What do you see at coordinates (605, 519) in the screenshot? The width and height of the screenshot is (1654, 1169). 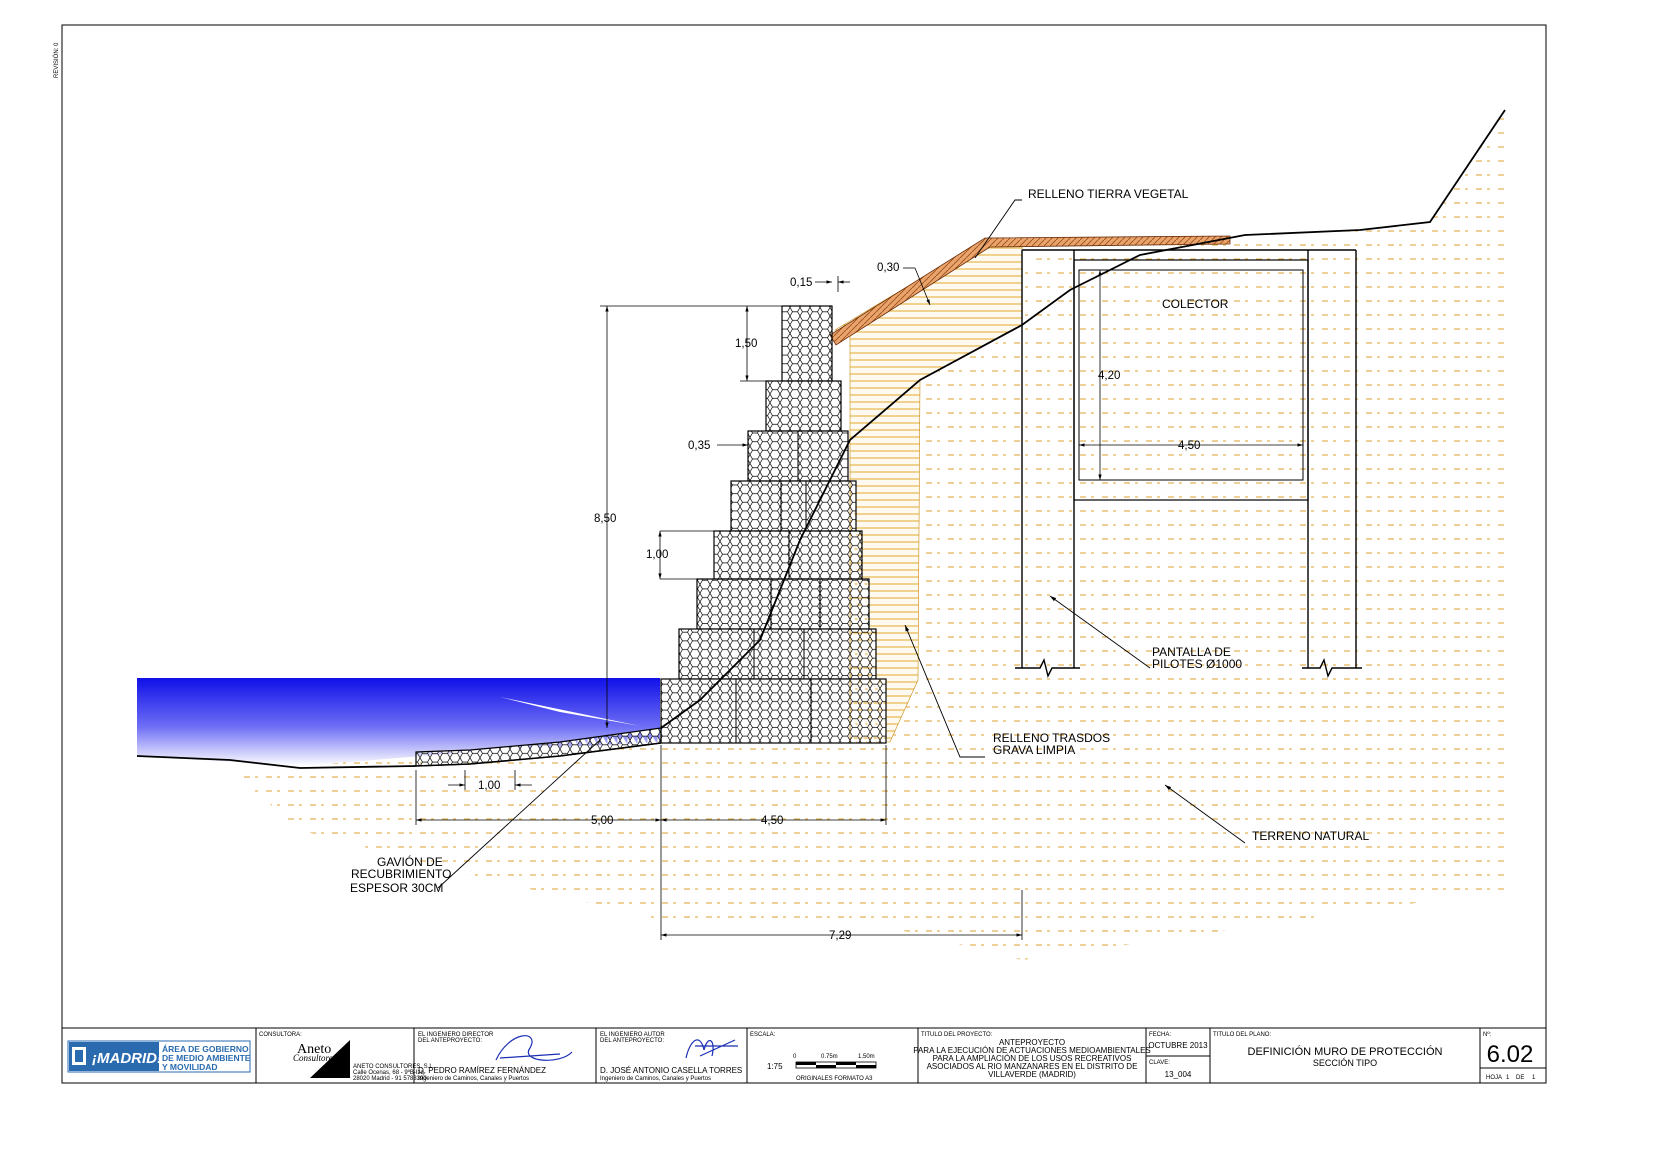 I see `dim-850: 8,50` at bounding box center [605, 519].